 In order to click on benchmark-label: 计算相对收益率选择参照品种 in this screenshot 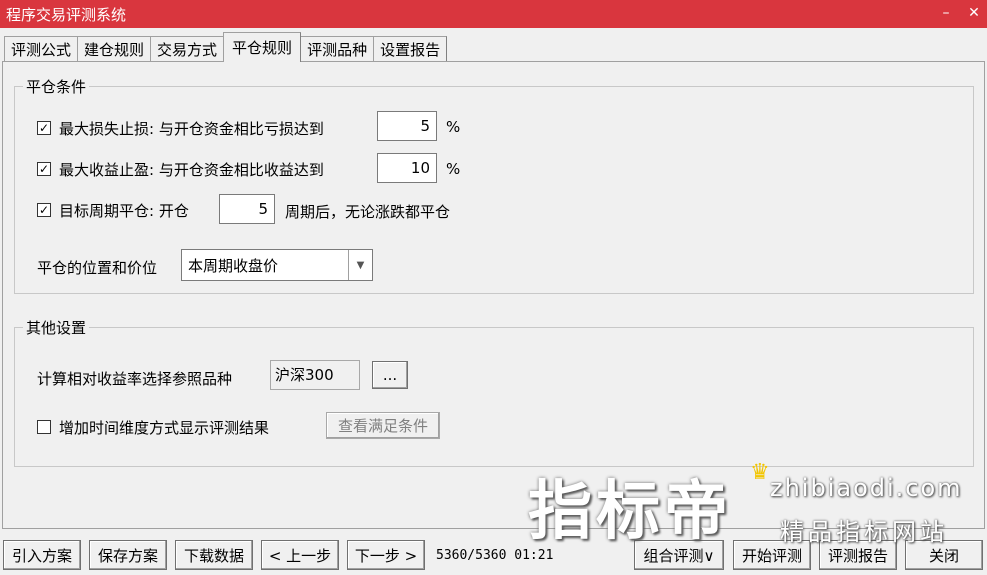, I will do `click(135, 379)`.